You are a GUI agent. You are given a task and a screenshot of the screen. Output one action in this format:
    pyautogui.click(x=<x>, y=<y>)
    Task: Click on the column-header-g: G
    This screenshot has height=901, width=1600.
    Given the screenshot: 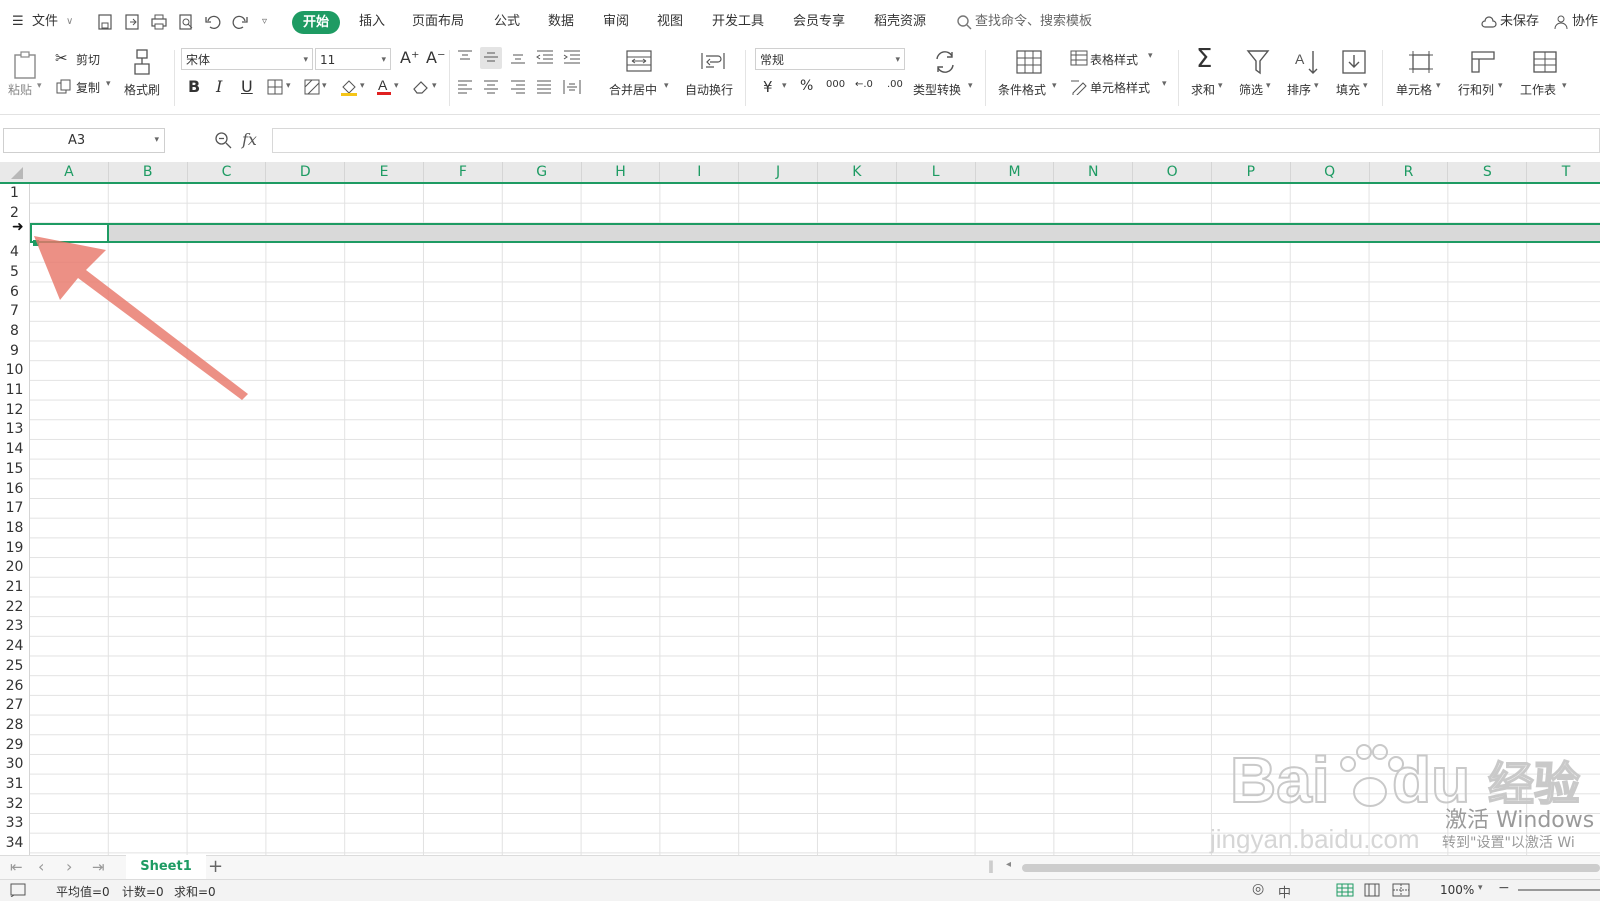 What is the action you would take?
    pyautogui.click(x=542, y=172)
    